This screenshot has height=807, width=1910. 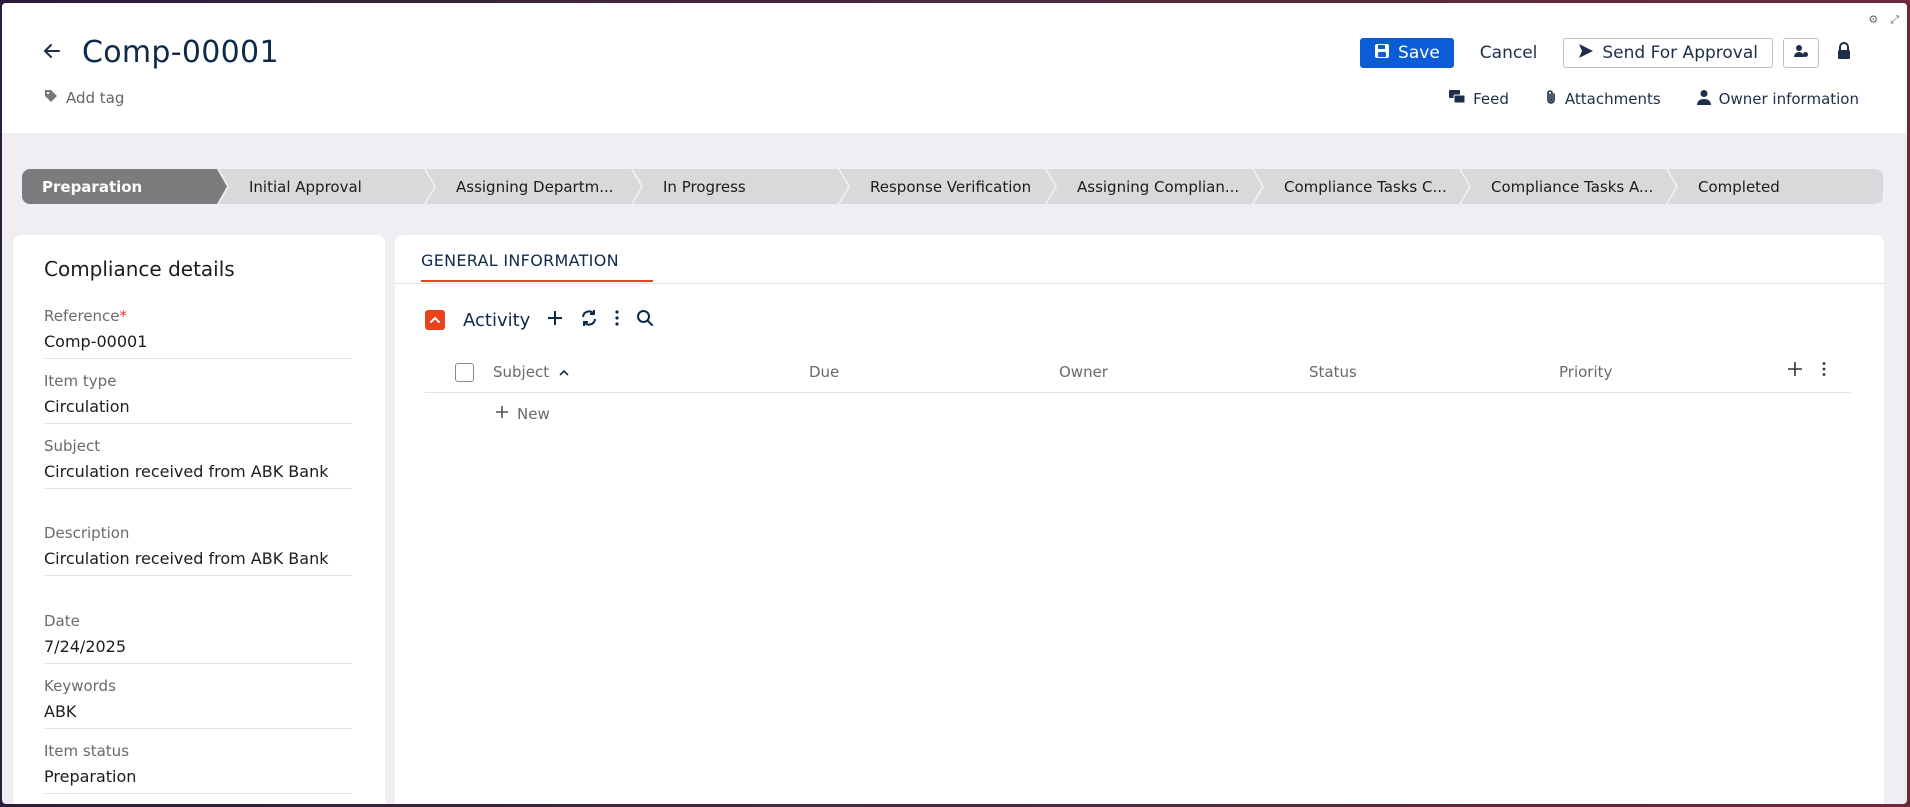 What do you see at coordinates (497, 320) in the screenshot?
I see `activity-title: Activity` at bounding box center [497, 320].